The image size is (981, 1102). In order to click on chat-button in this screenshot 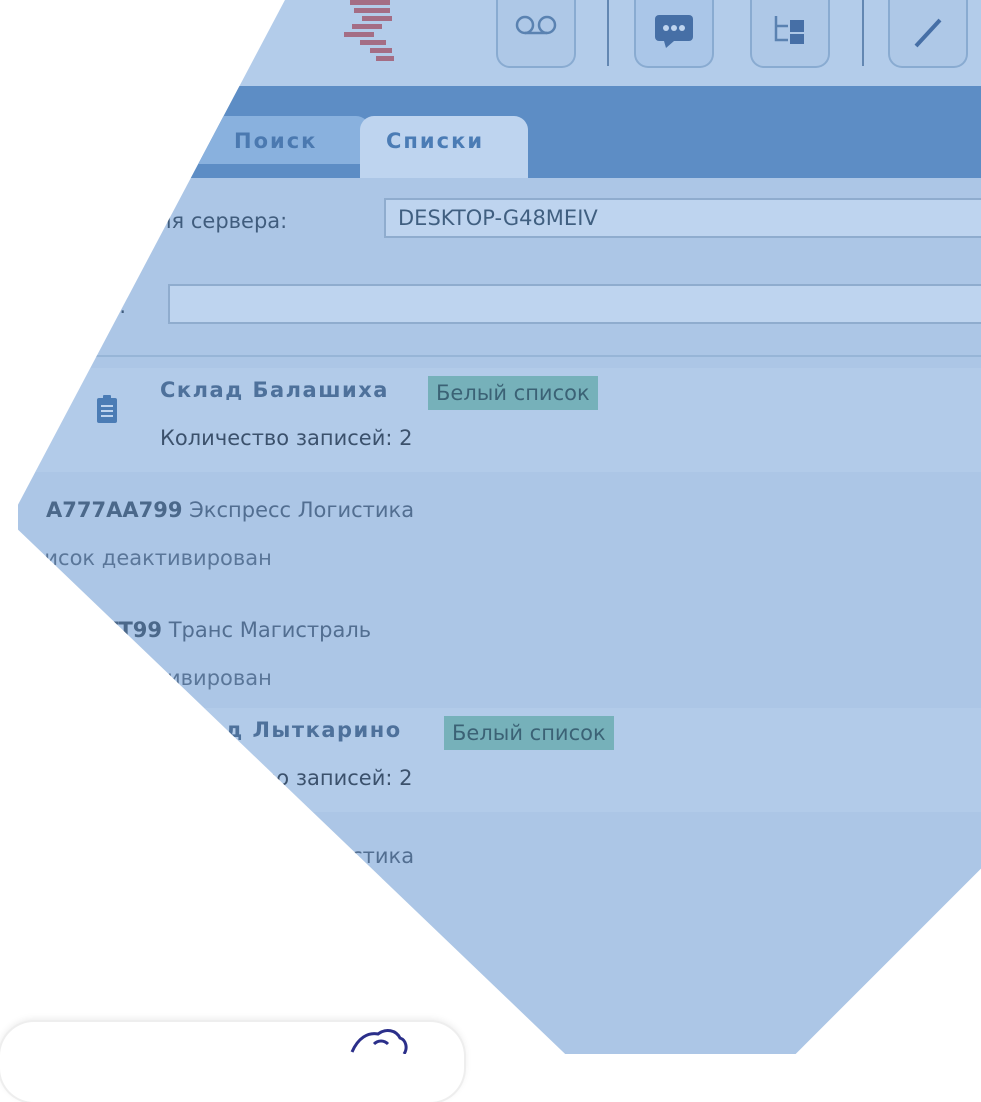, I will do `click(674, 34)`.